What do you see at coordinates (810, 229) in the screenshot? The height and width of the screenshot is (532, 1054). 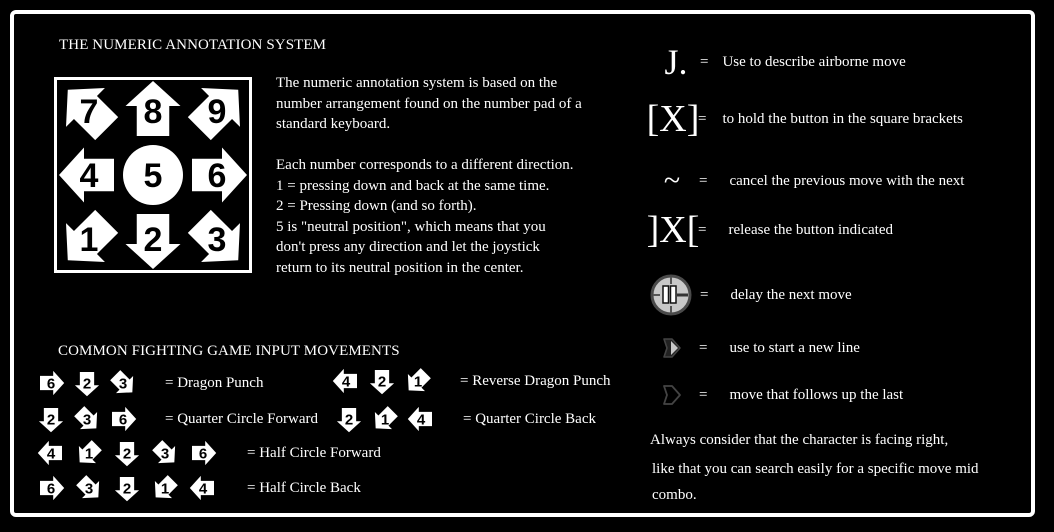 I see `legend-text: release the button indicated` at bounding box center [810, 229].